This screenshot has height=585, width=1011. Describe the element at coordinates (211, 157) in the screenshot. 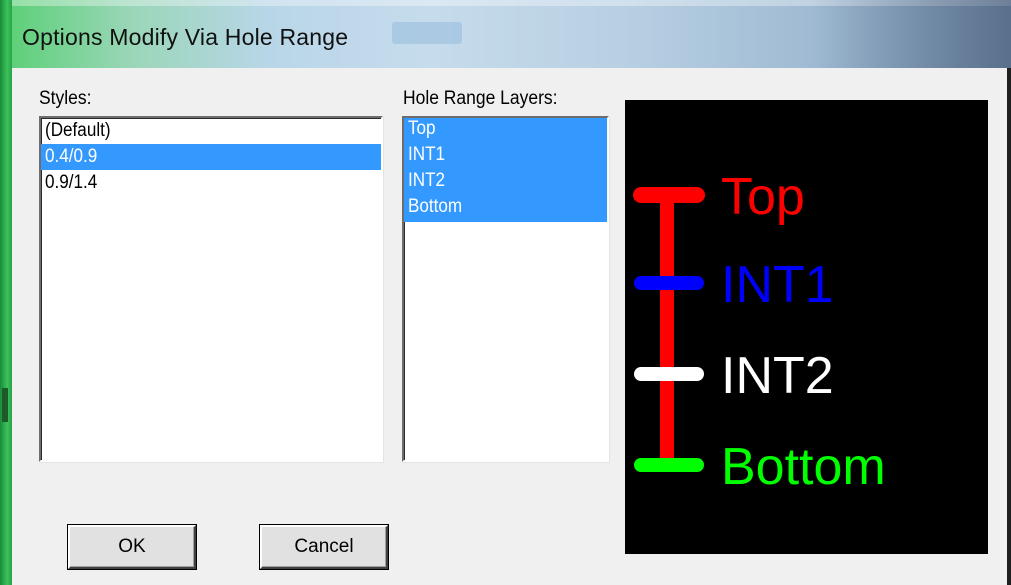

I see `styles-list-item: 0.4/0.9` at that location.